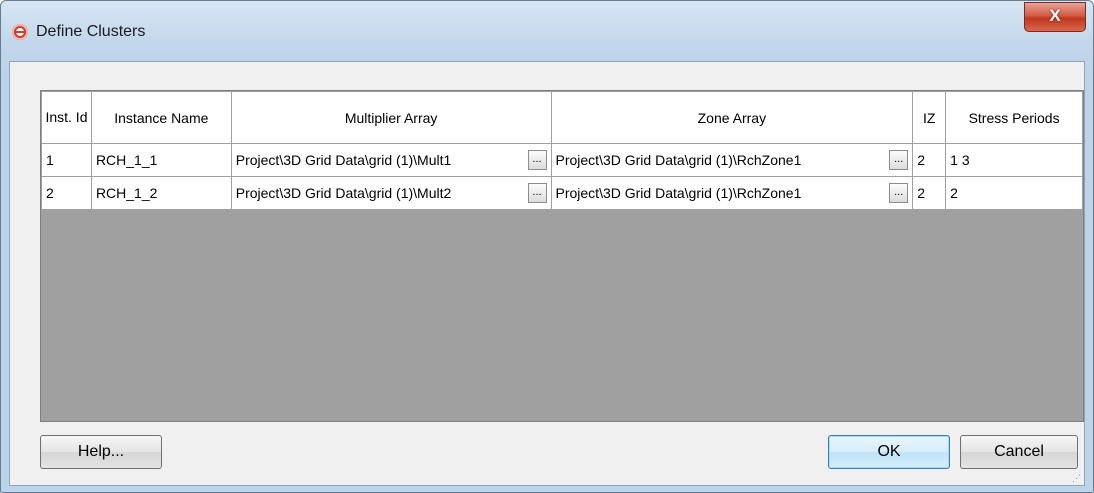 The width and height of the screenshot is (1094, 493). I want to click on resize-grip-icon: ⋰, so click(1077, 478).